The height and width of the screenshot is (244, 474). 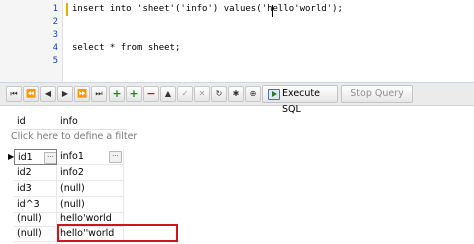 What do you see at coordinates (90, 189) in the screenshot?
I see `table-cell-info: (null)` at bounding box center [90, 189].